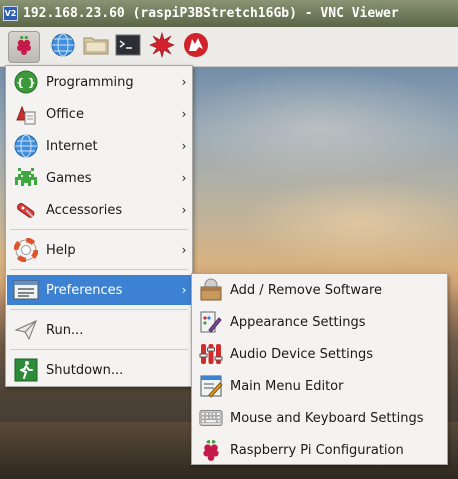 The width and height of the screenshot is (458, 479). I want to click on file-manager-launcher, so click(96, 47).